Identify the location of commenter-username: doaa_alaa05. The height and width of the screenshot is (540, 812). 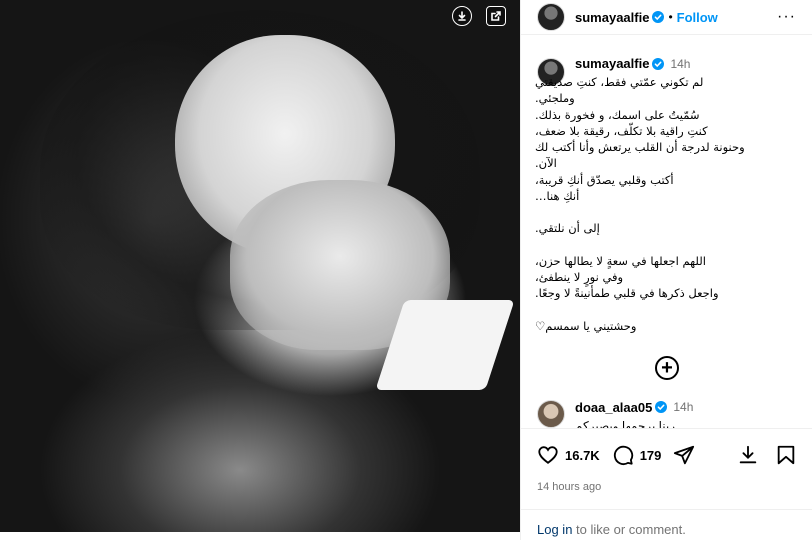
(613, 407).